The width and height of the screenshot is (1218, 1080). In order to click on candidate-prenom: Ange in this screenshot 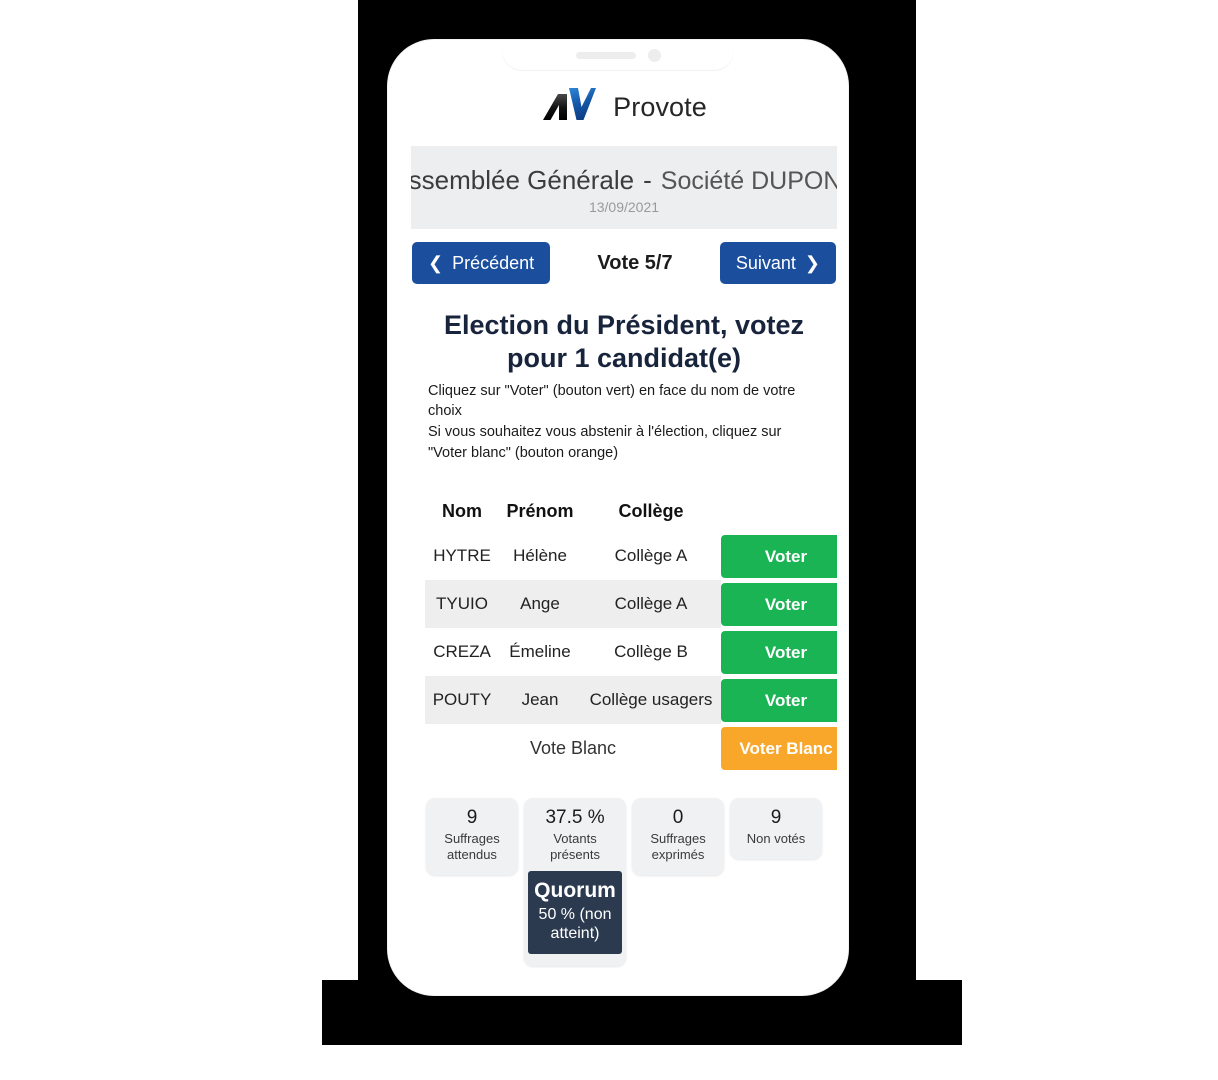, I will do `click(540, 604)`.